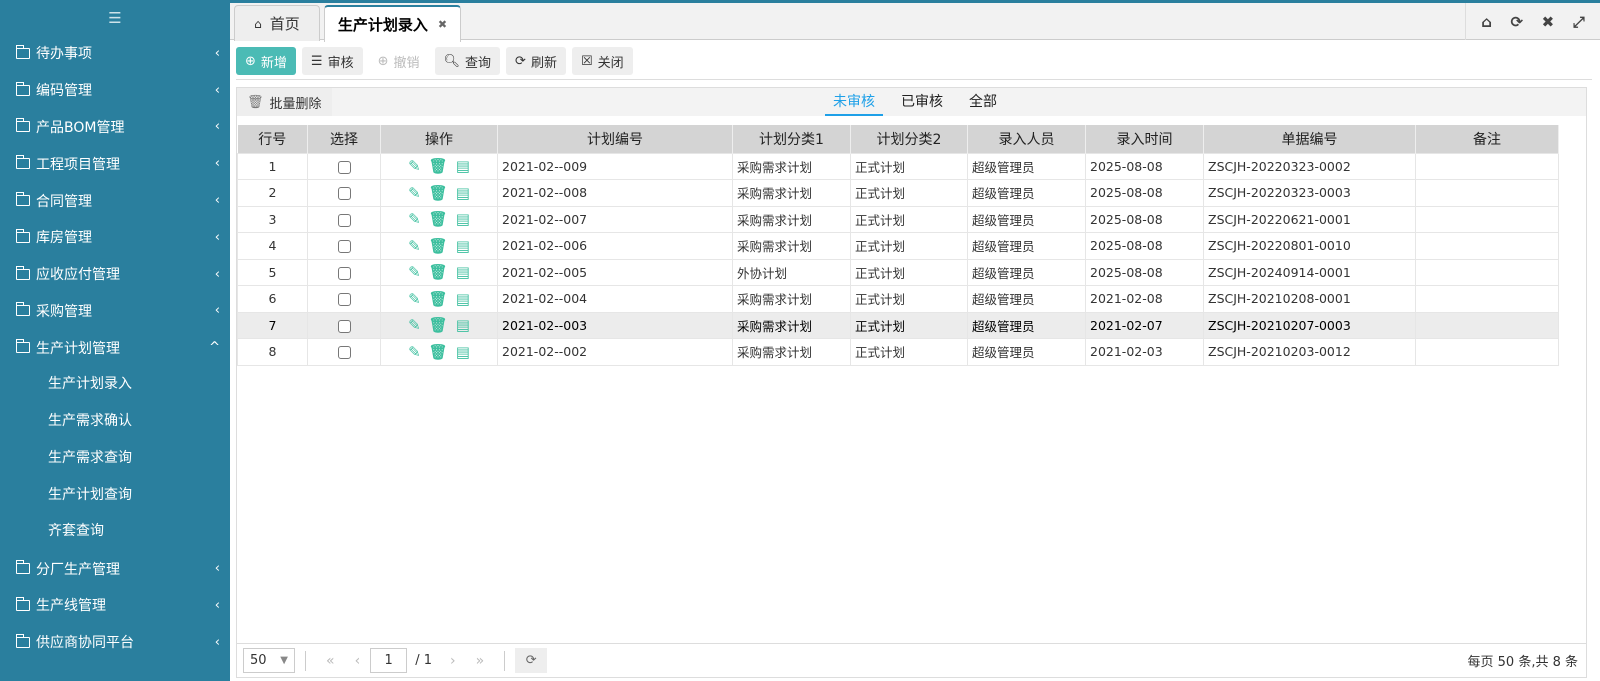  What do you see at coordinates (344, 139) in the screenshot?
I see `column-header: 选择` at bounding box center [344, 139].